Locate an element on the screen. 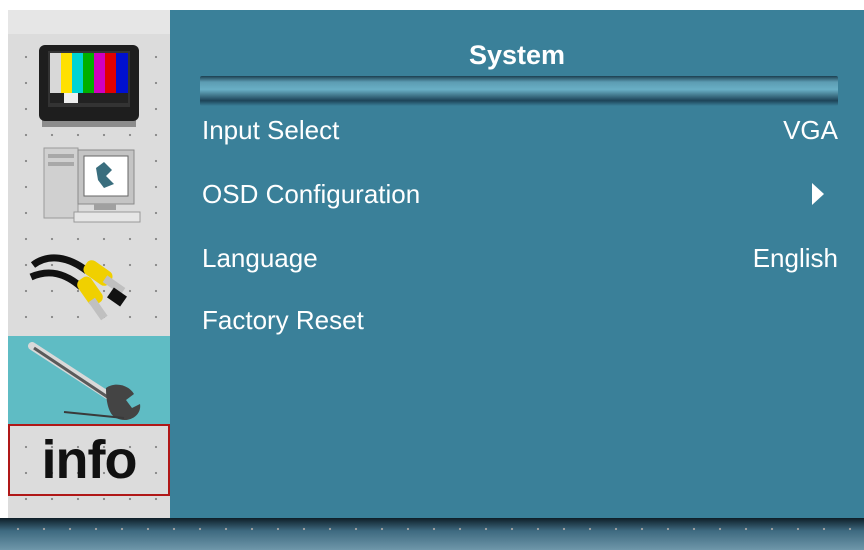  title-divider is located at coordinates (519, 91).